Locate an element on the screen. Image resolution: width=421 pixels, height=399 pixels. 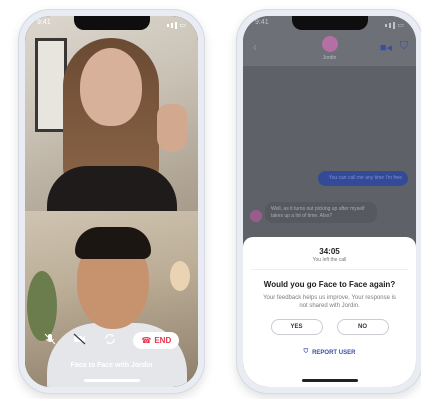
flip-camera-icon is located at coordinates (110, 340).